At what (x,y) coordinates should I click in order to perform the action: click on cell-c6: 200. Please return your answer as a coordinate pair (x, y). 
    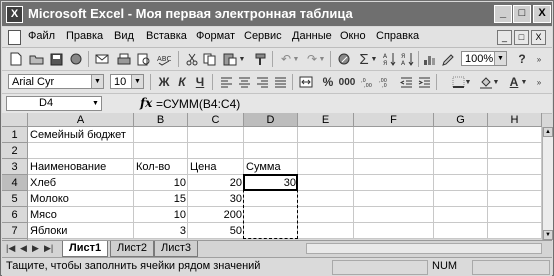
    Looking at the image, I should click on (216, 215).